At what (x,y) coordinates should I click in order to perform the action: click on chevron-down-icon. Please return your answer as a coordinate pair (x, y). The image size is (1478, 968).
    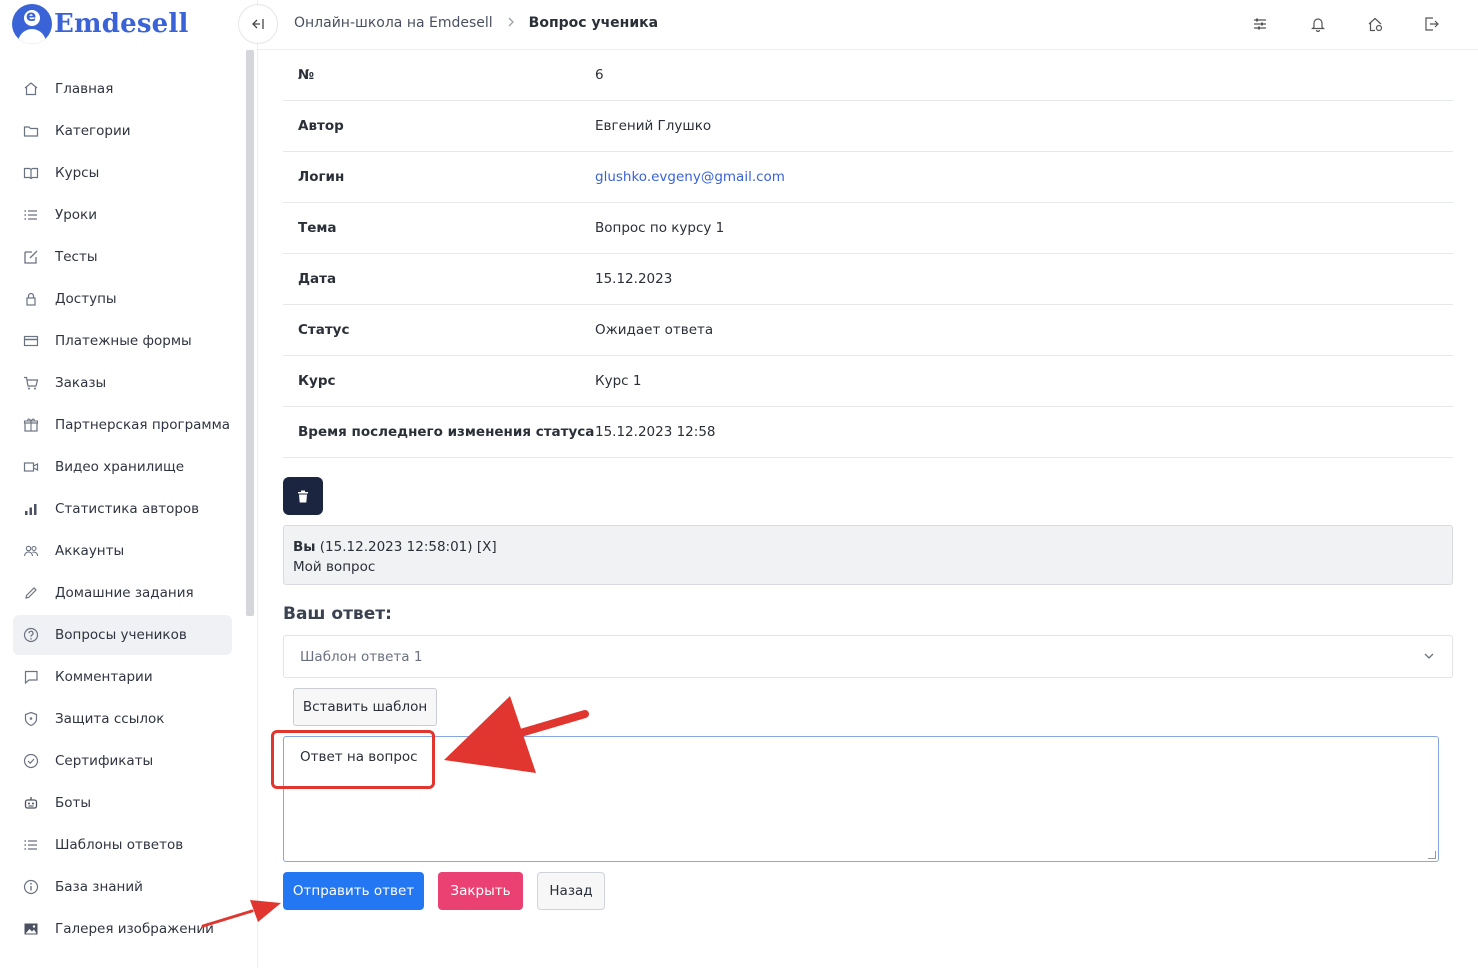
    Looking at the image, I should click on (1429, 655).